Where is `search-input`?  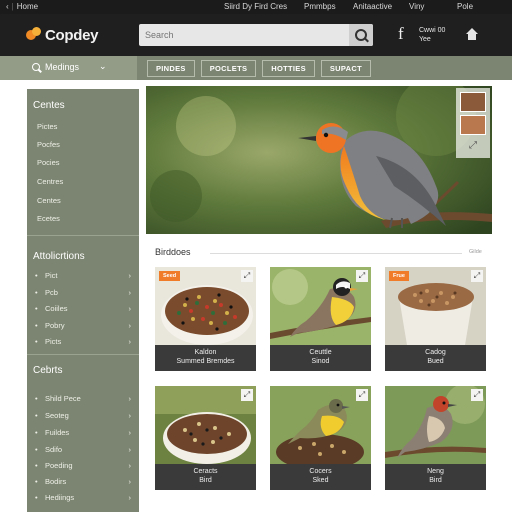
search-input is located at coordinates (245, 35).